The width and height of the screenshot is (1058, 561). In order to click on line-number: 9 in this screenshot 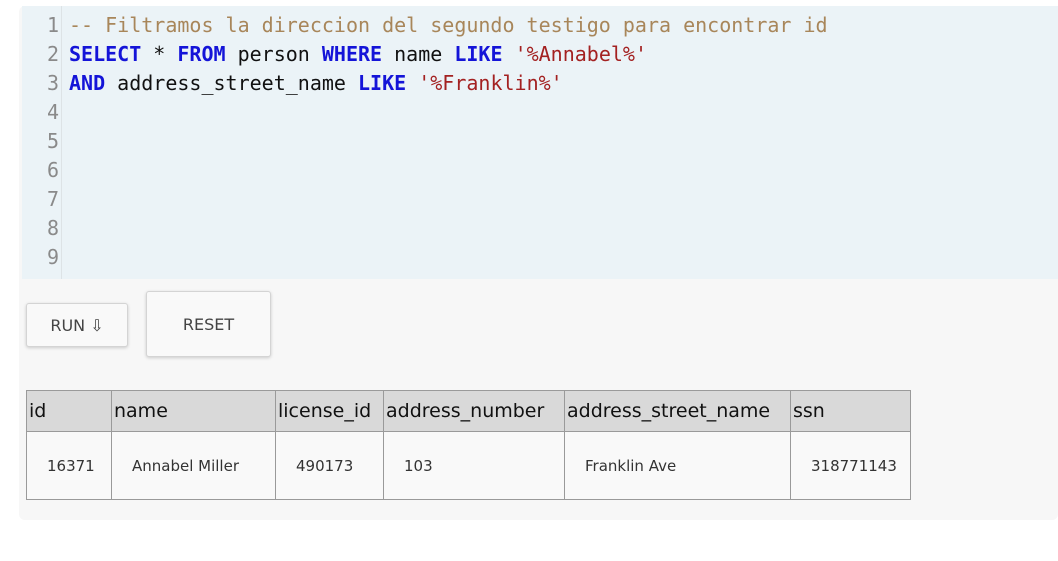, I will do `click(52, 257)`.